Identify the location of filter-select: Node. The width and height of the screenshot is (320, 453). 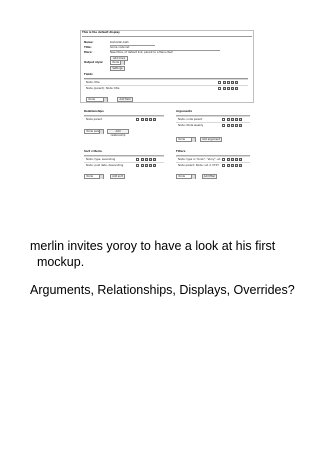
(186, 177).